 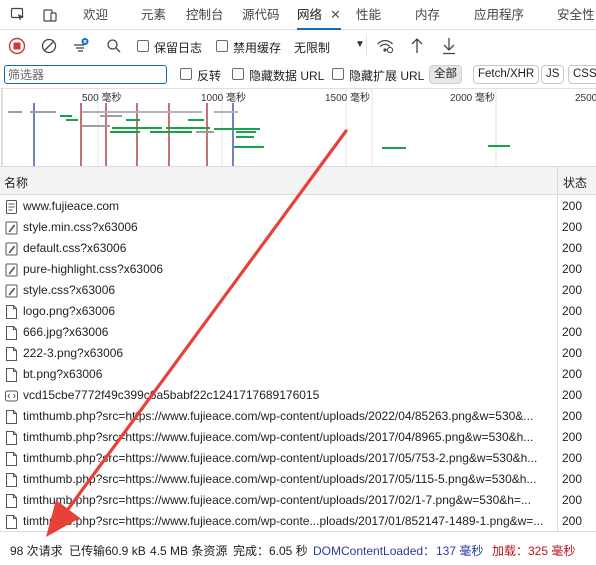 What do you see at coordinates (66, 332) in the screenshot?
I see `request-name: 666.jpg?x63006` at bounding box center [66, 332].